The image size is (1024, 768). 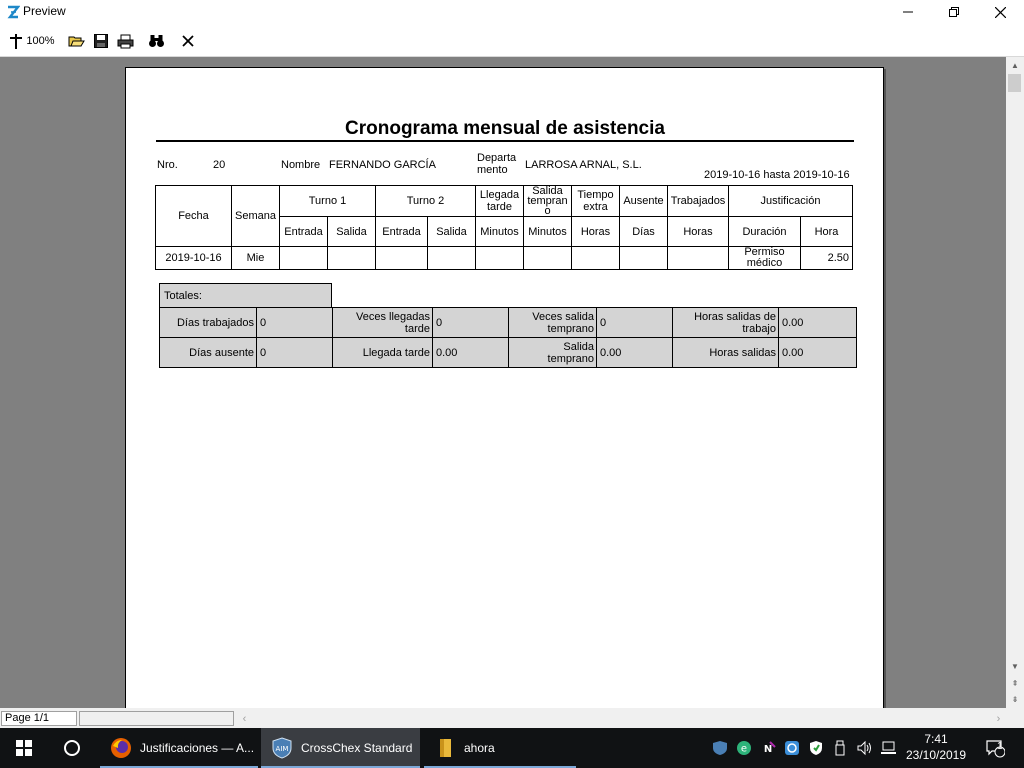 I want to click on nombre-value: FERNANDO GARCÍA, so click(x=382, y=165).